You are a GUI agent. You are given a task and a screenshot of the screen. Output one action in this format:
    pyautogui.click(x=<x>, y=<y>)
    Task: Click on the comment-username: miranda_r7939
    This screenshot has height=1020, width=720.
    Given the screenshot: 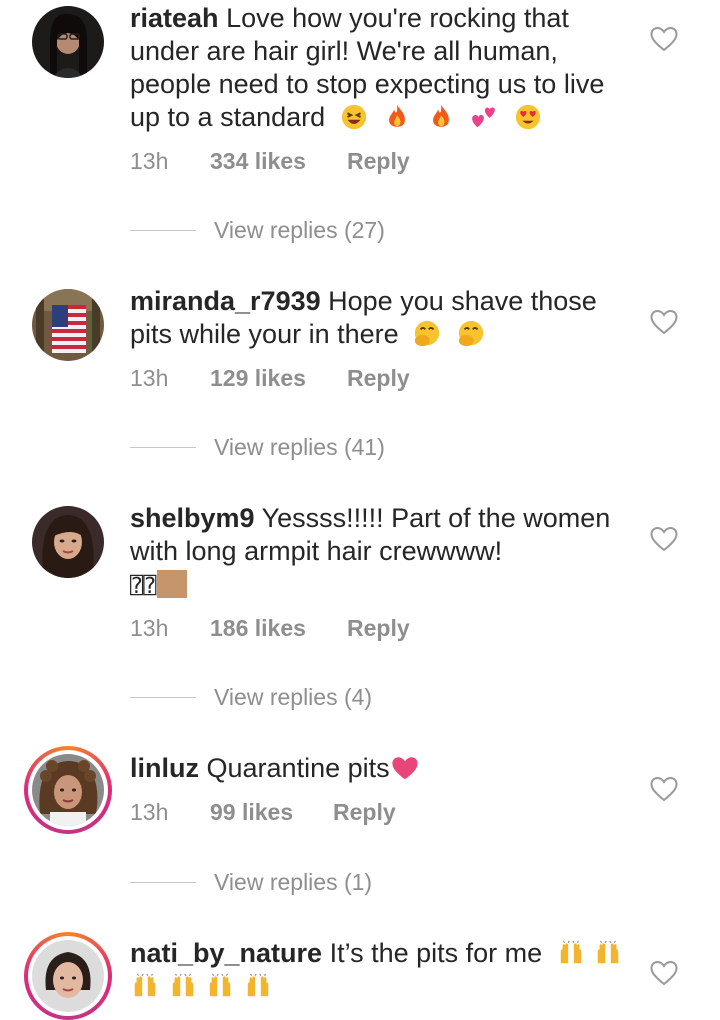 What is the action you would take?
    pyautogui.click(x=225, y=301)
    